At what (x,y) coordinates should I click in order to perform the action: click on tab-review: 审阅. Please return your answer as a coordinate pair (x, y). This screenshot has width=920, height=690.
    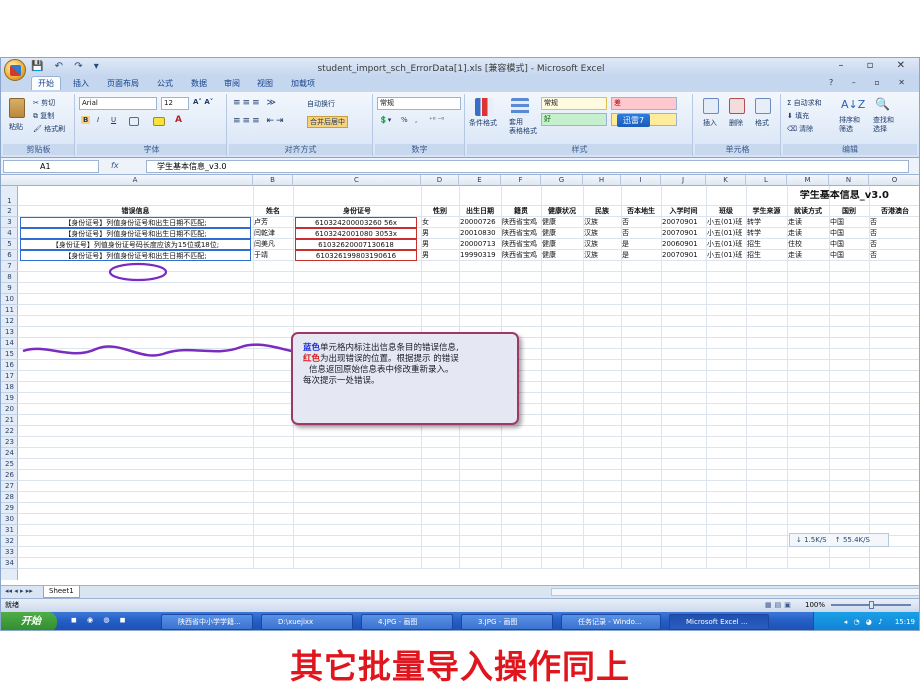
    Looking at the image, I should click on (232, 83).